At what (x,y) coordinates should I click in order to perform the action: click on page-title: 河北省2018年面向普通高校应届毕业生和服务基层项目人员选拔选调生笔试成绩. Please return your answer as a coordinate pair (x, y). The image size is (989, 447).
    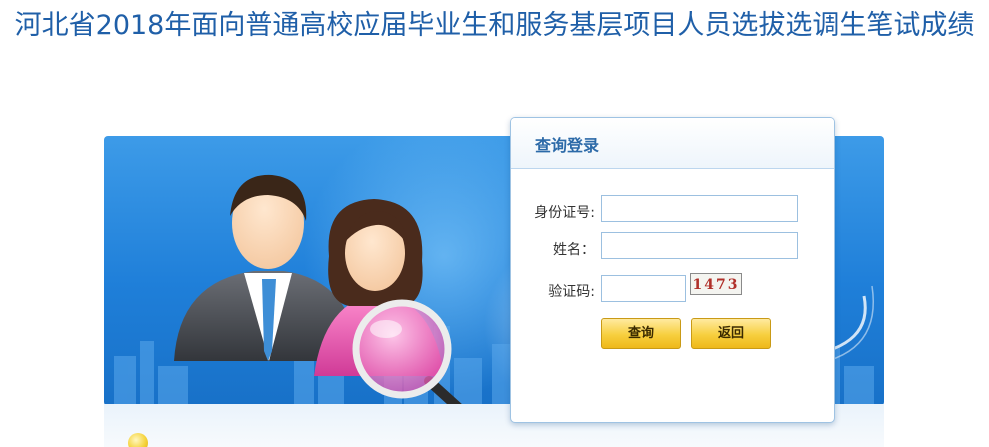
    Looking at the image, I should click on (494, 25).